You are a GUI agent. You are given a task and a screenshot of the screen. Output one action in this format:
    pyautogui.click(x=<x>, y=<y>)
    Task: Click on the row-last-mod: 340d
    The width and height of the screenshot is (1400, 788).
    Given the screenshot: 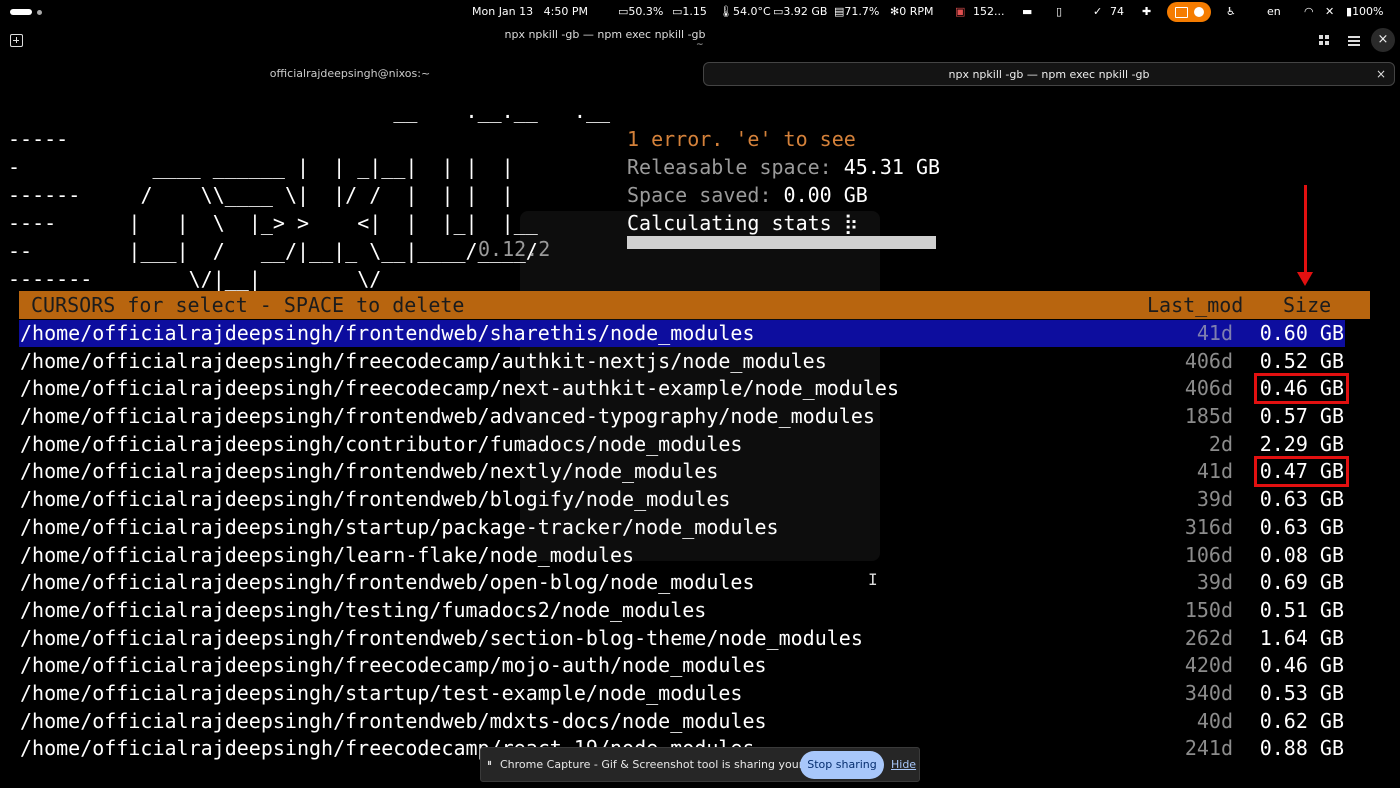 What is the action you would take?
    pyautogui.click(x=1208, y=692)
    